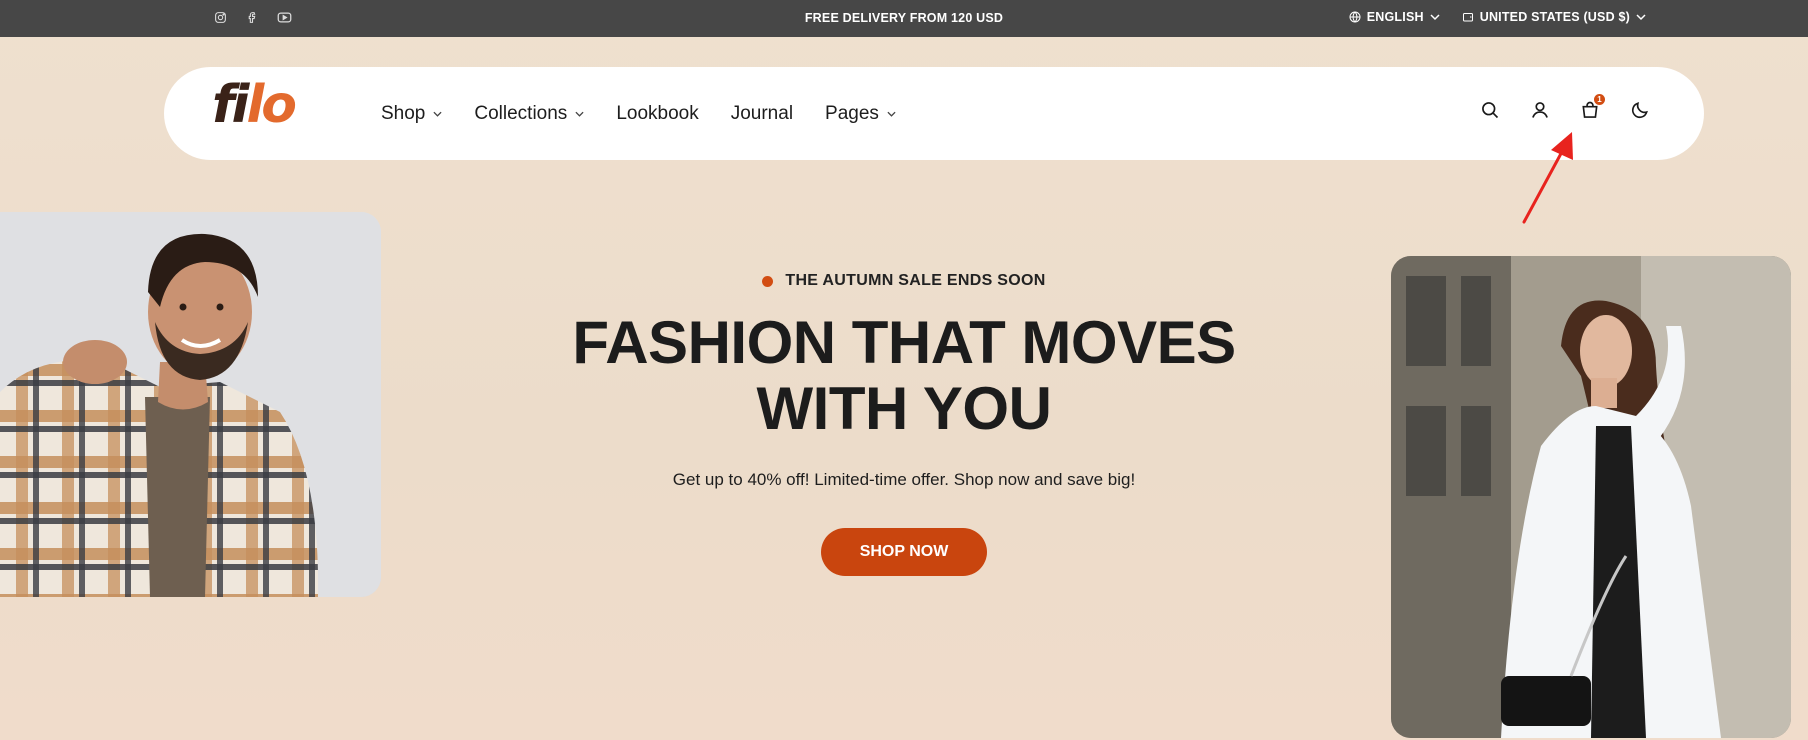  I want to click on nav-item-label: Shop, so click(403, 113).